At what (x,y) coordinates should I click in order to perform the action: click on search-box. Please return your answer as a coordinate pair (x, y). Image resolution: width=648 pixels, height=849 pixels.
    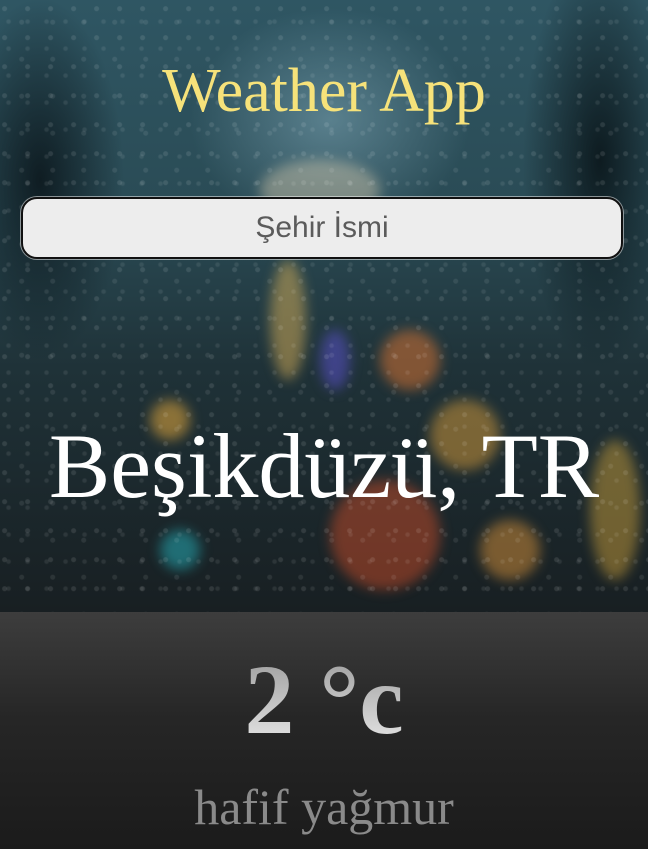
    Looking at the image, I should click on (322, 228).